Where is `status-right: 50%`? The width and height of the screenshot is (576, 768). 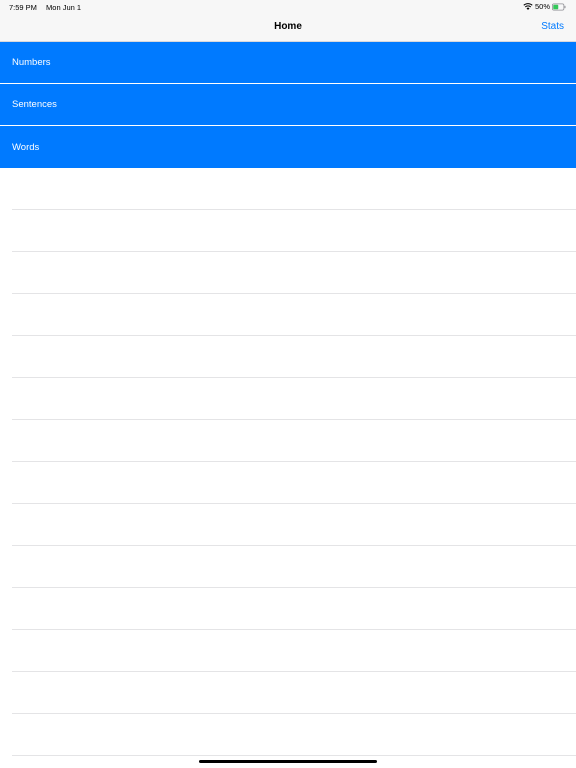
status-right: 50% is located at coordinates (544, 6).